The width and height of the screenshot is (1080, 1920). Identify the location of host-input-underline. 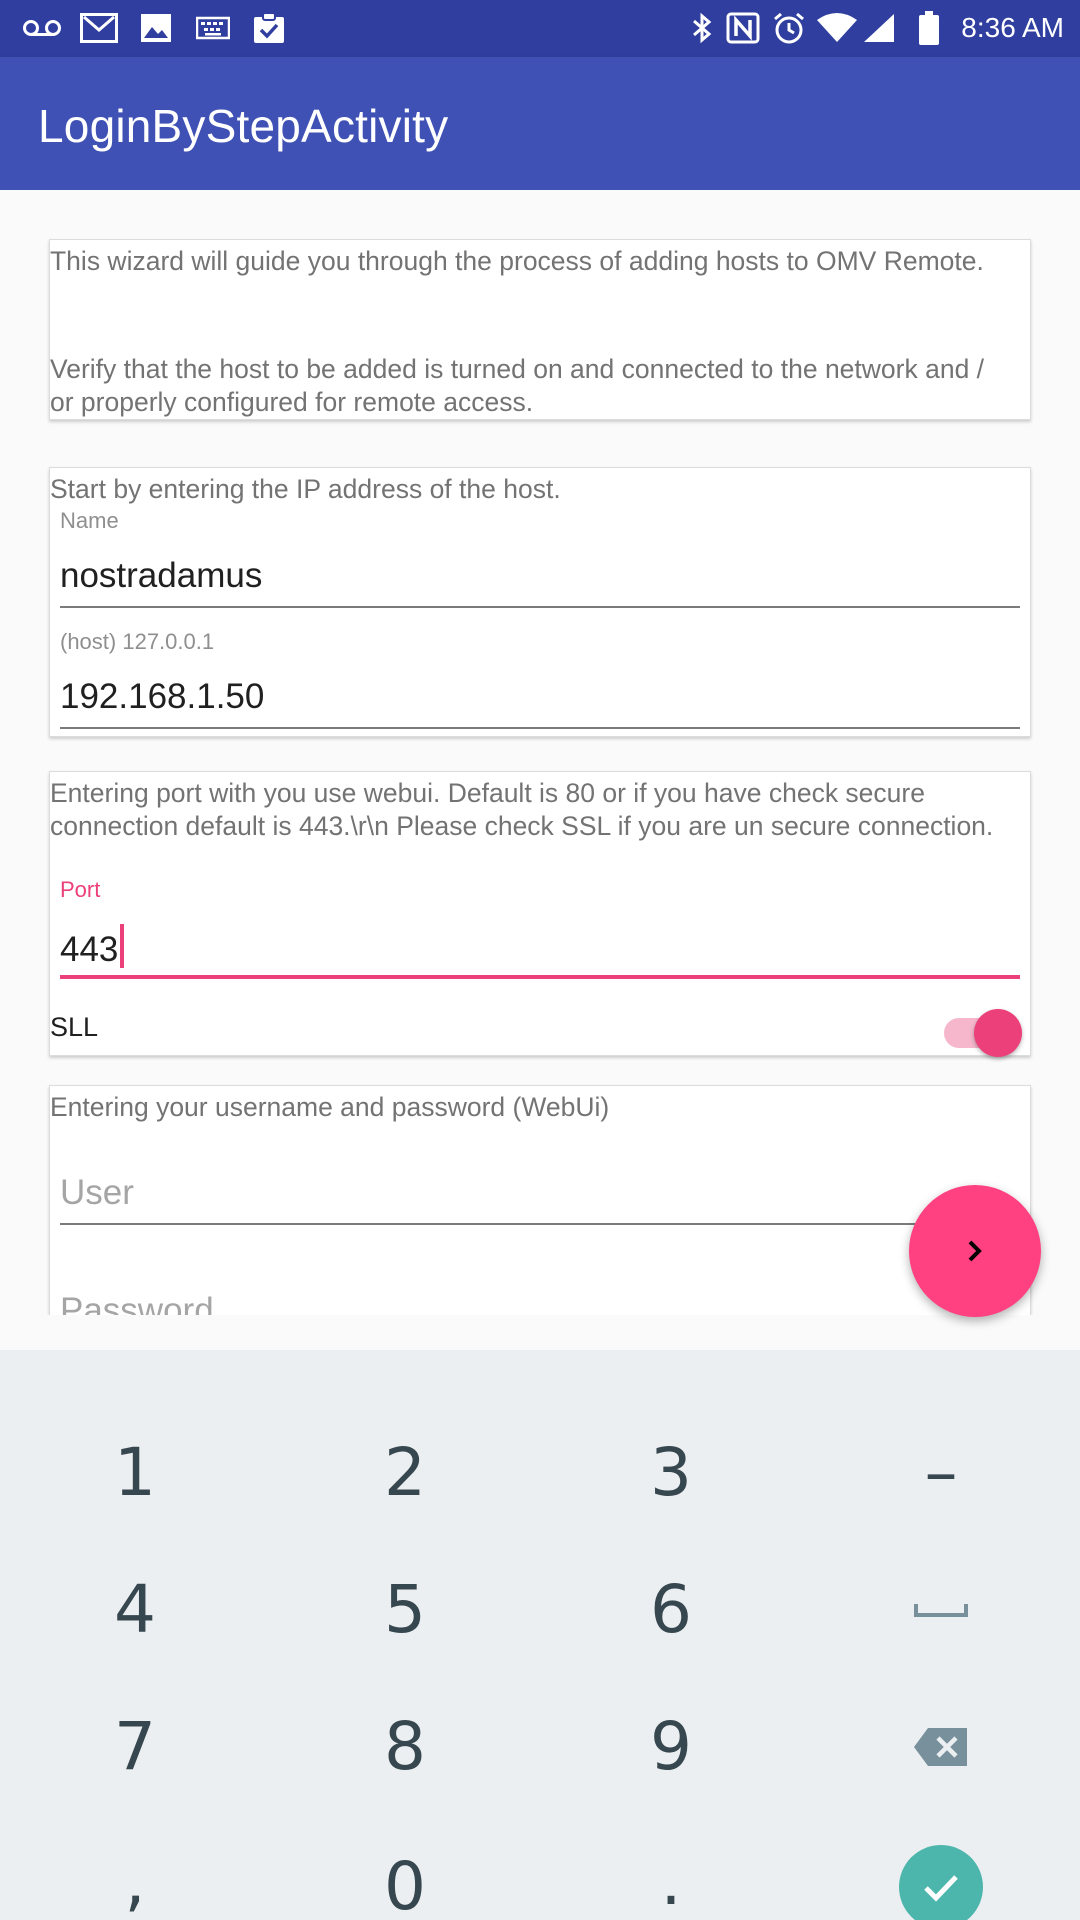
(540, 728).